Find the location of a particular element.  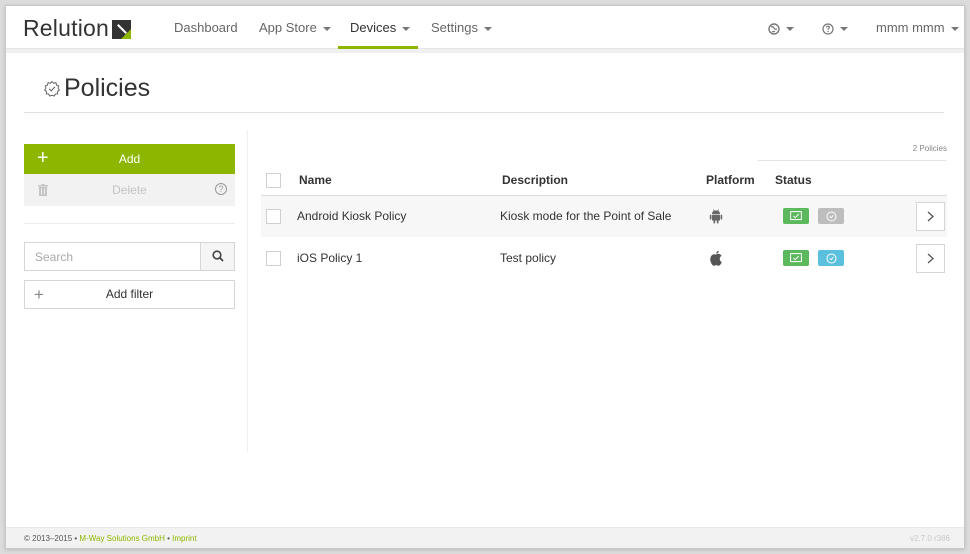

nav-settings: Settings is located at coordinates (461, 27).